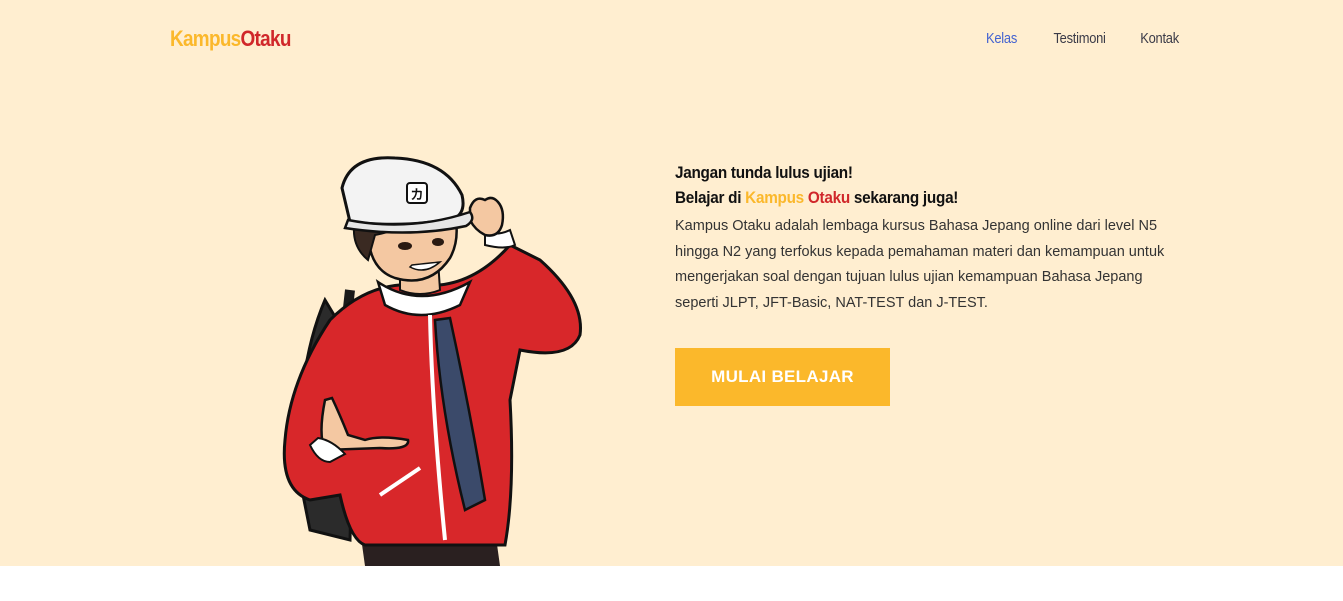  I want to click on main-nav: Kelas Testimoni Kontak, so click(1080, 38).